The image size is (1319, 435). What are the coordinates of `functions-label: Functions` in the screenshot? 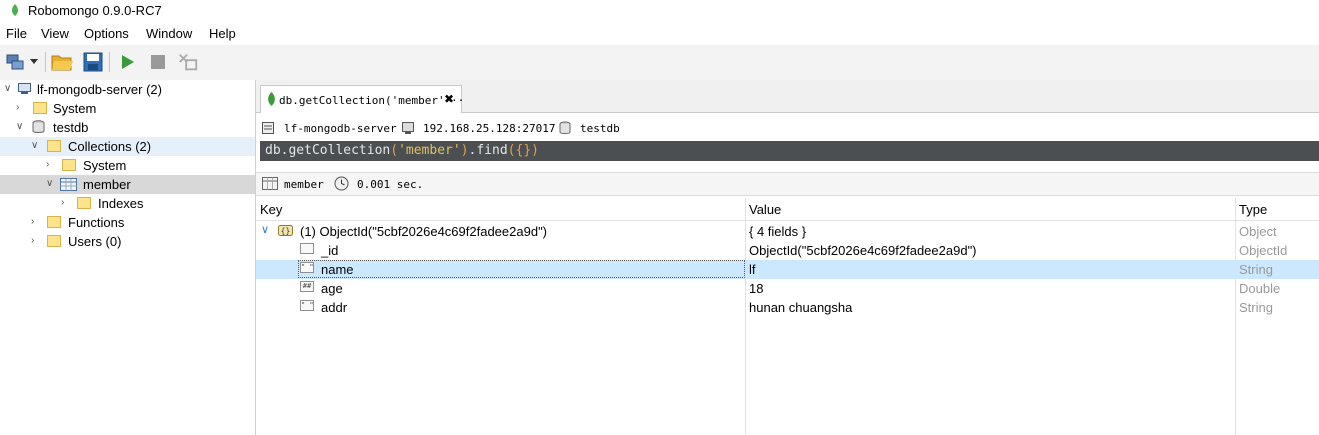 It's located at (96, 222).